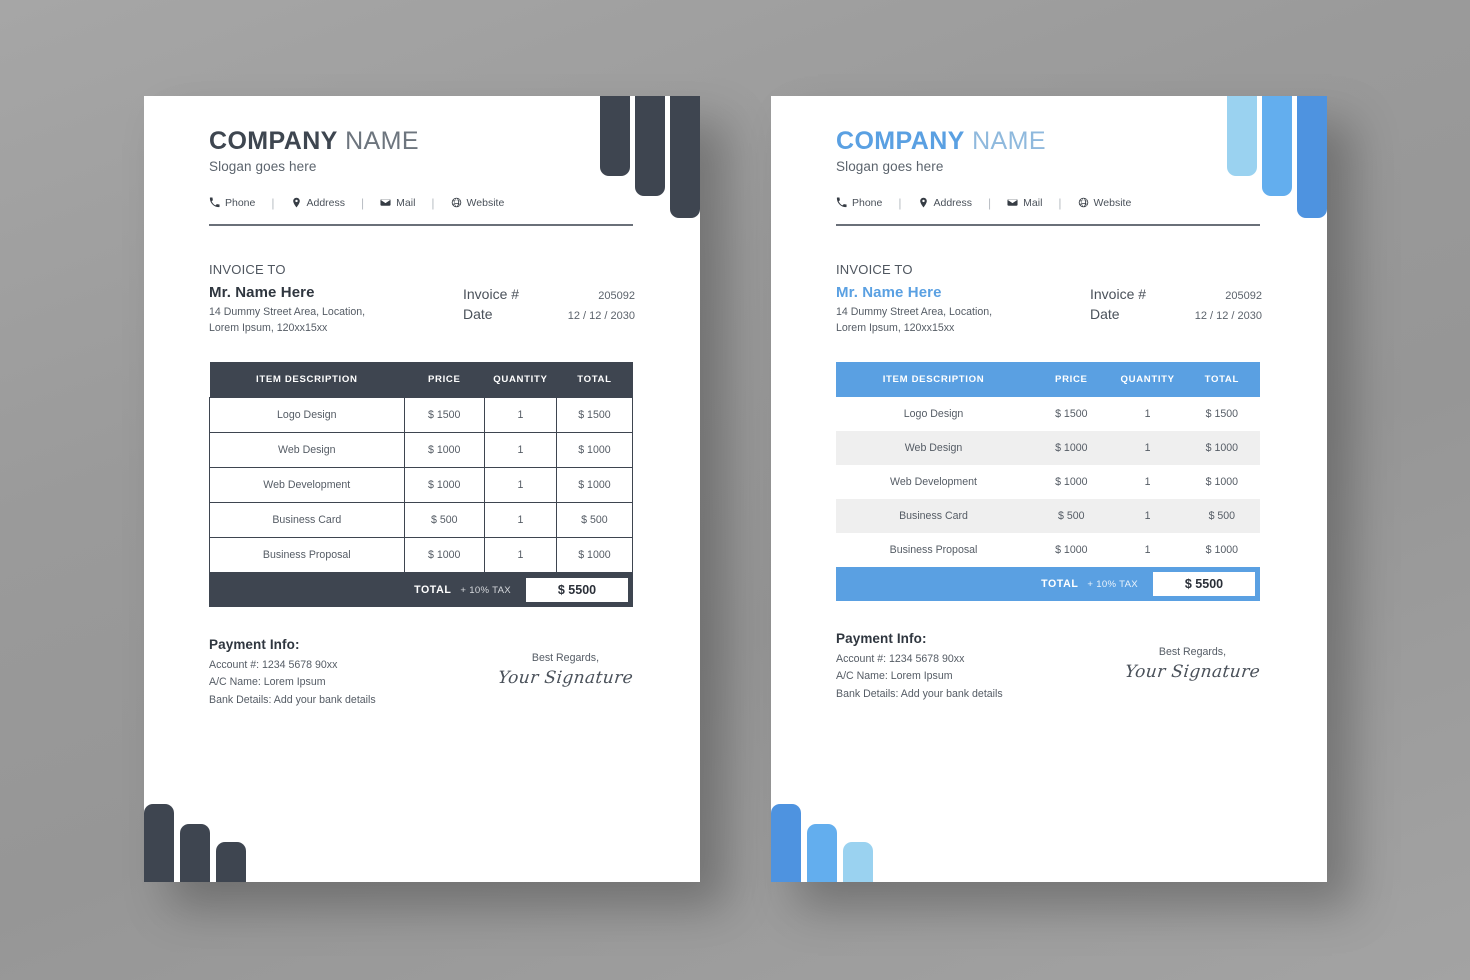  Describe the element at coordinates (1192, 672) in the screenshot. I see `signature-name: Your Signature` at that location.